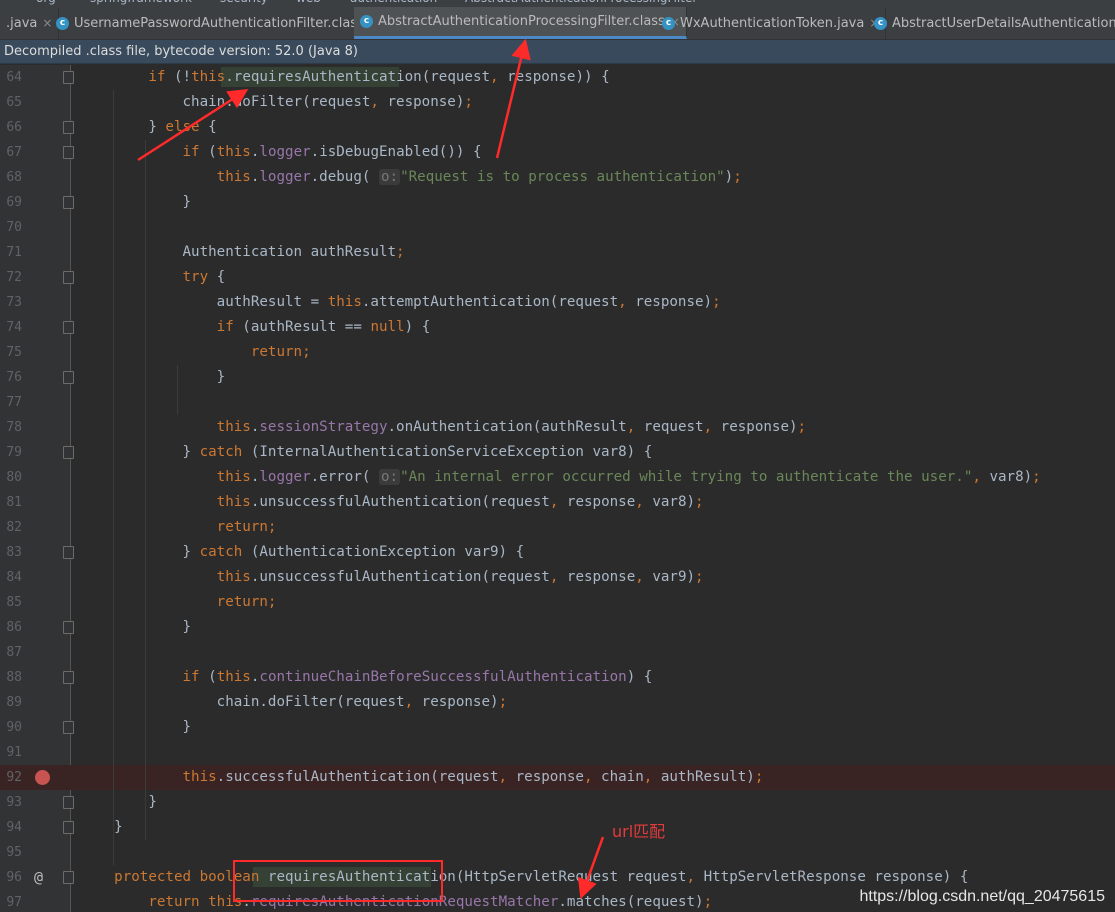 The image size is (1115, 912). What do you see at coordinates (513, 98) in the screenshot?
I see `arrow-to-active-tab` at bounding box center [513, 98].